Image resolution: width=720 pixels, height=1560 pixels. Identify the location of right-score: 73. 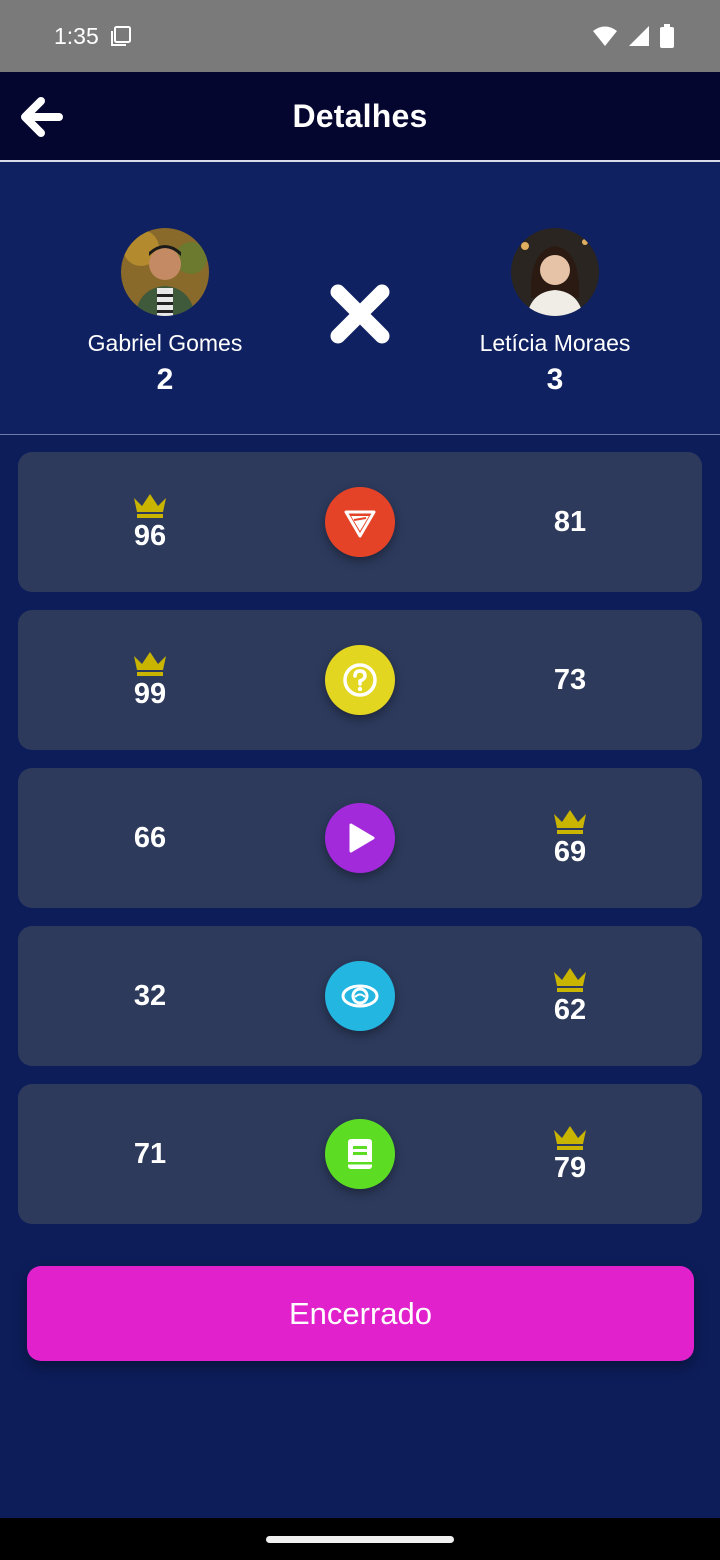
(570, 680).